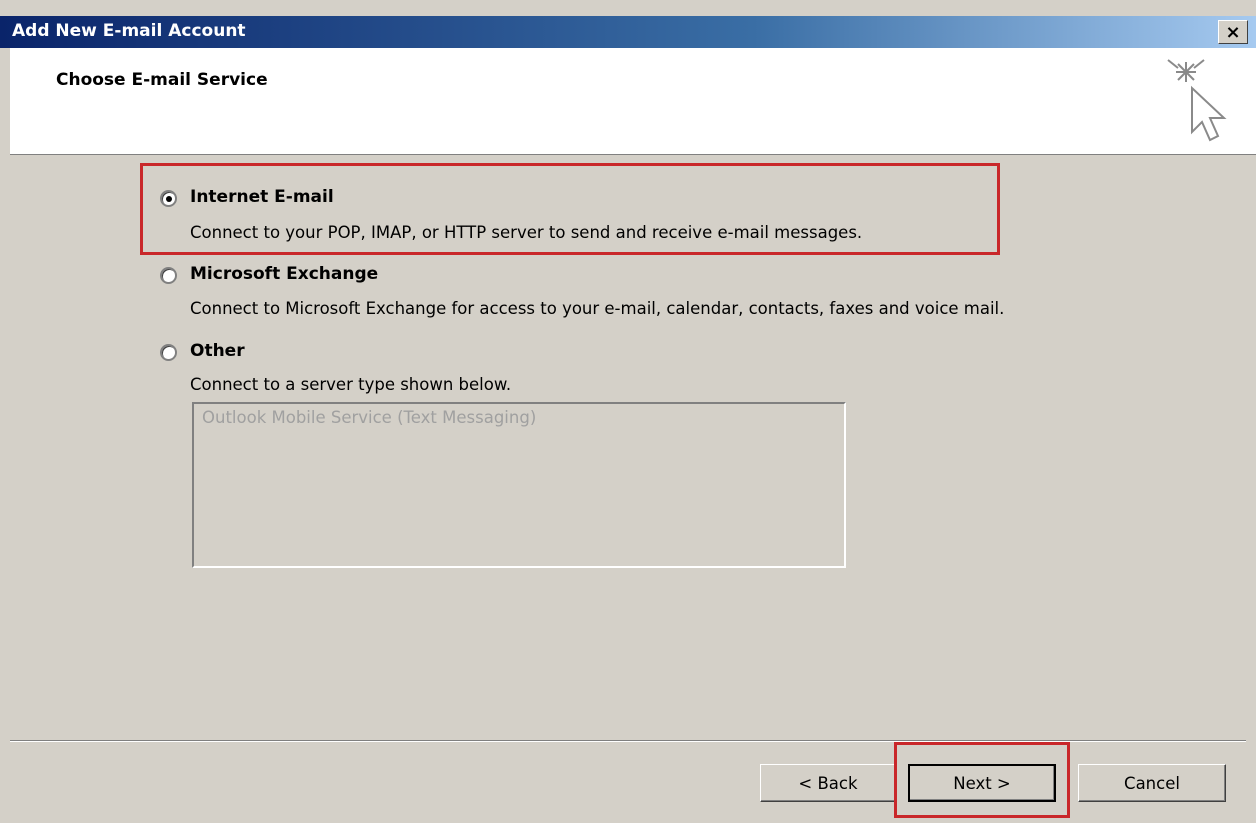 Image resolution: width=1256 pixels, height=823 pixels. What do you see at coordinates (262, 197) in the screenshot?
I see `internet-email-label: Internet E-mail` at bounding box center [262, 197].